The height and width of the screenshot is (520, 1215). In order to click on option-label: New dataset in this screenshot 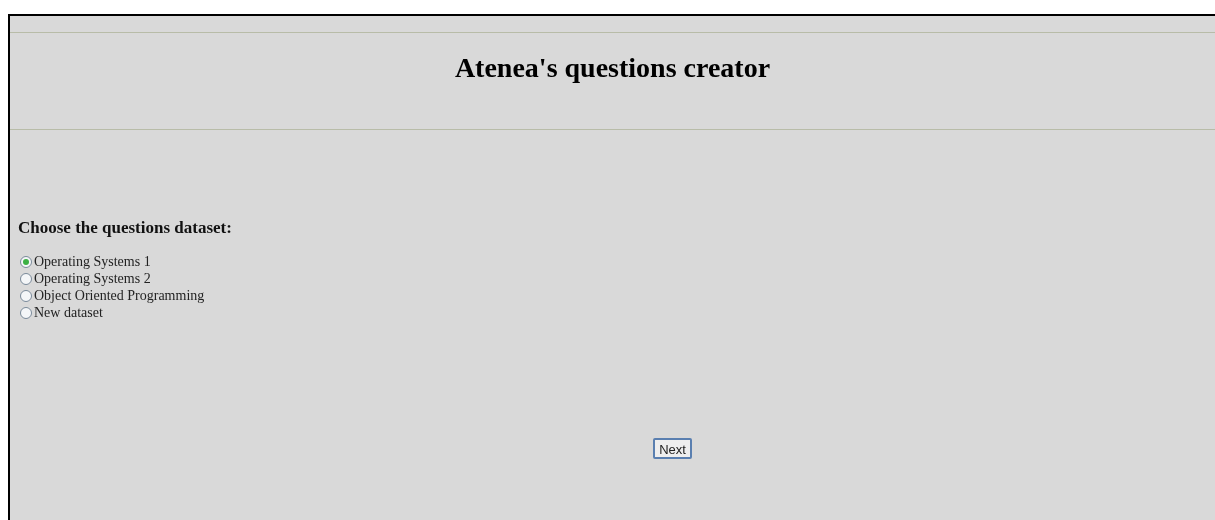, I will do `click(68, 313)`.